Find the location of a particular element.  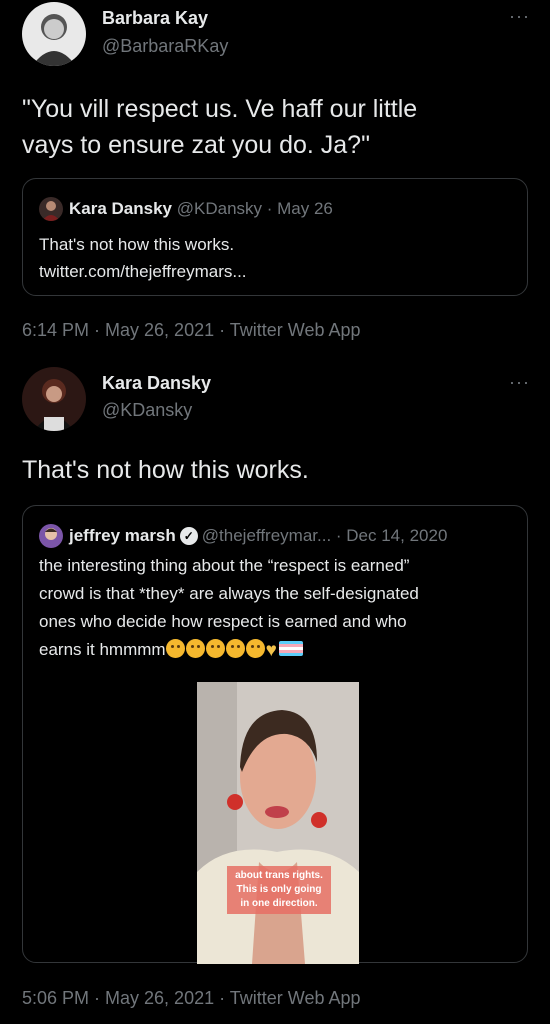

video-caption-line: This is only going is located at coordinates (279, 889).